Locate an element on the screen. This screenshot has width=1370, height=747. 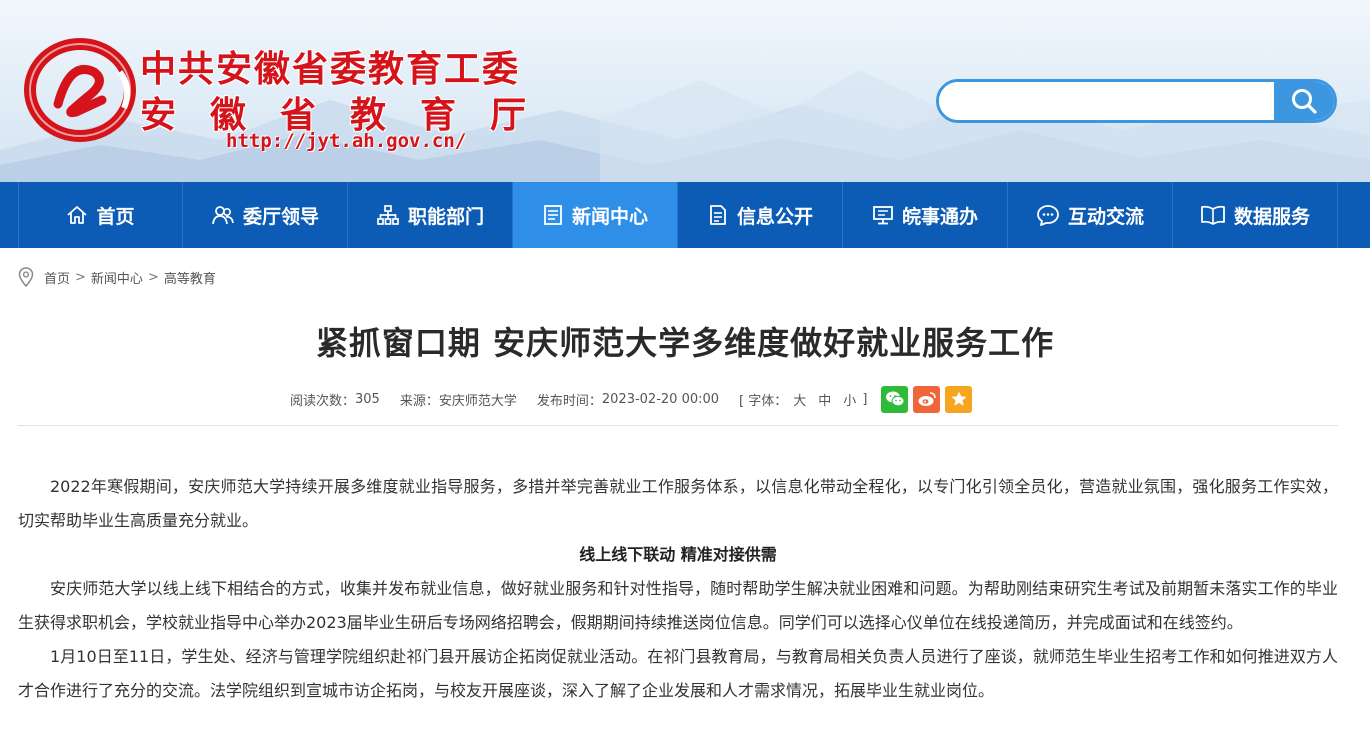
source-value: 安庆师范大学 is located at coordinates (477, 401).